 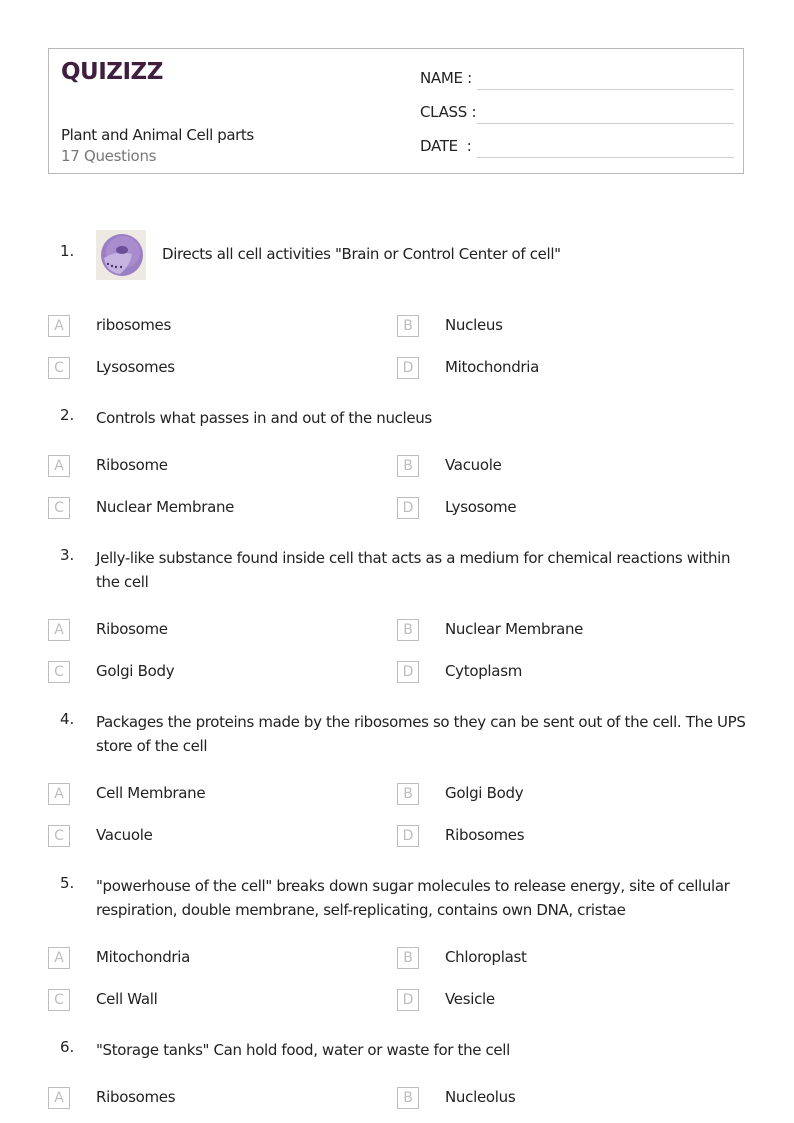 What do you see at coordinates (67, 1047) in the screenshot?
I see `question-number: 6.` at bounding box center [67, 1047].